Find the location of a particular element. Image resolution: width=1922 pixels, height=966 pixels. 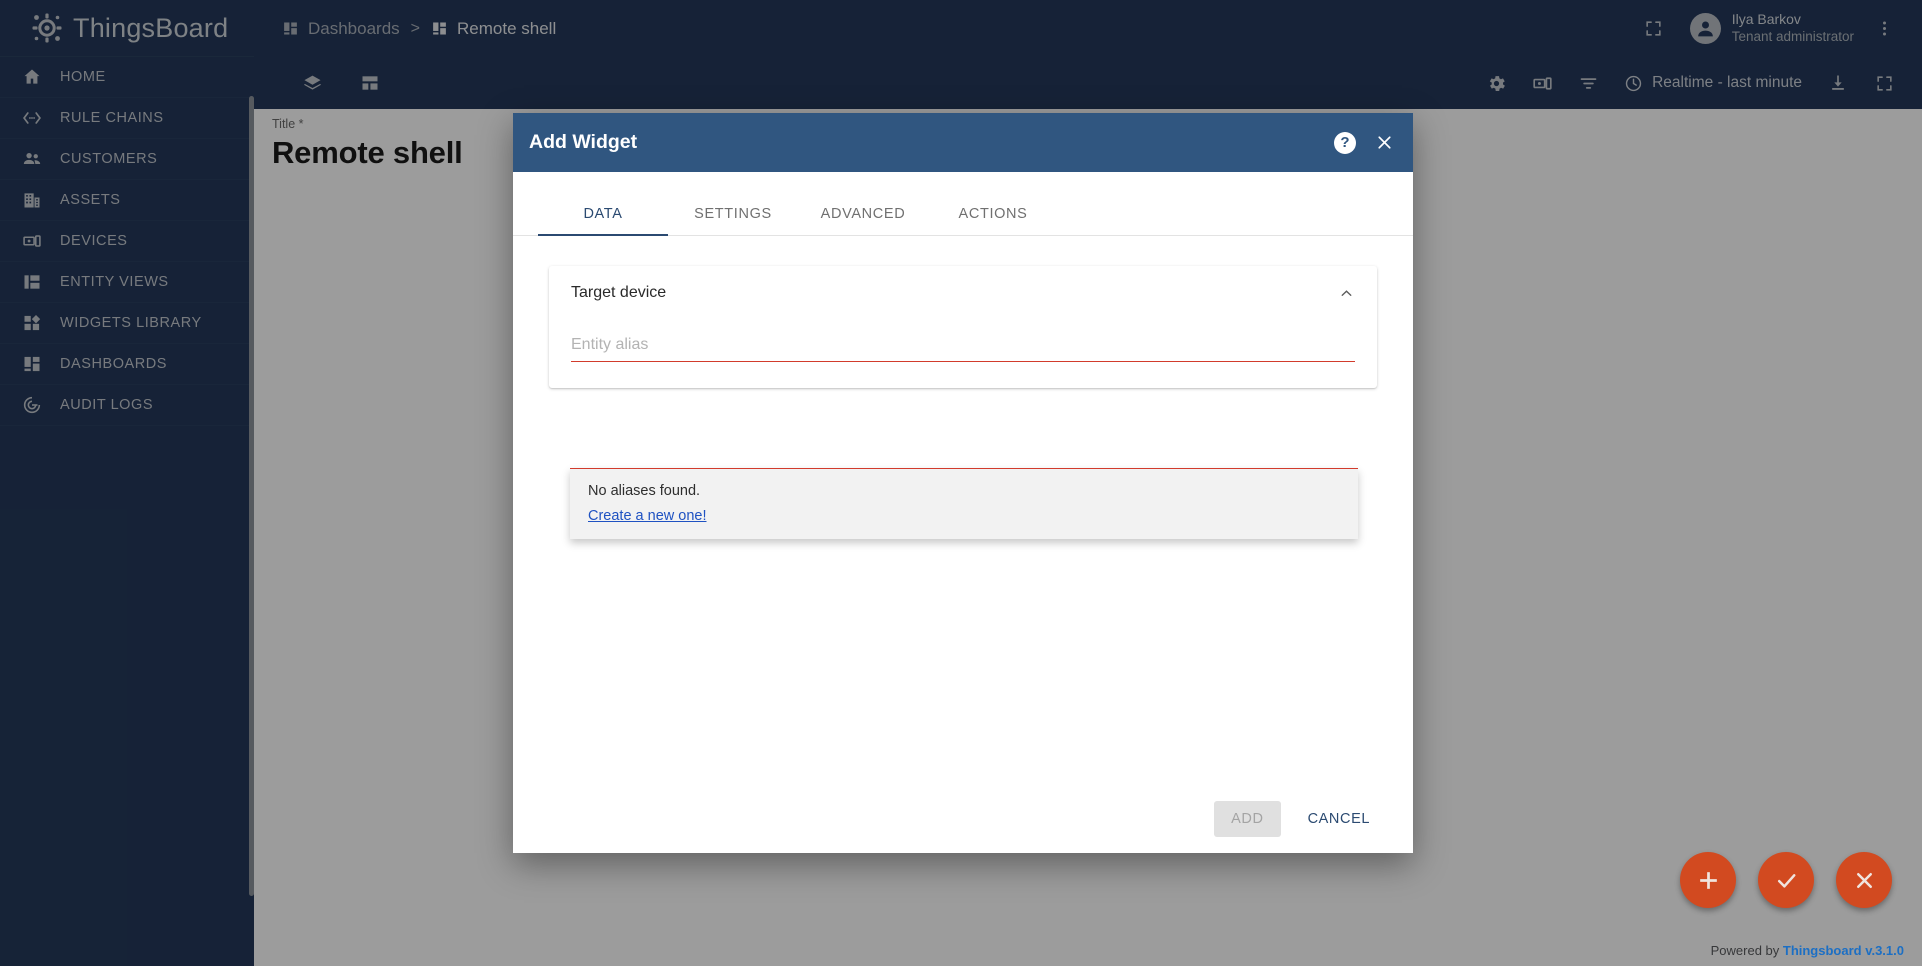

entity-alias-dropdown: No aliases found. Create a new one! is located at coordinates (964, 503).